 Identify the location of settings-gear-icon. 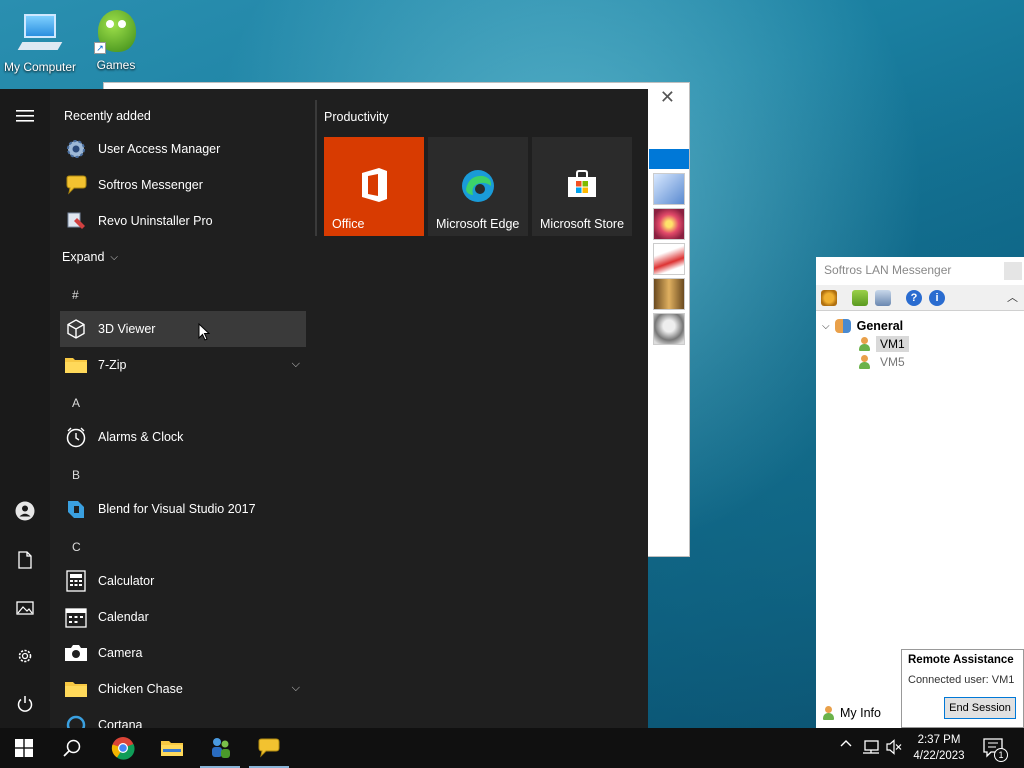
(25, 656).